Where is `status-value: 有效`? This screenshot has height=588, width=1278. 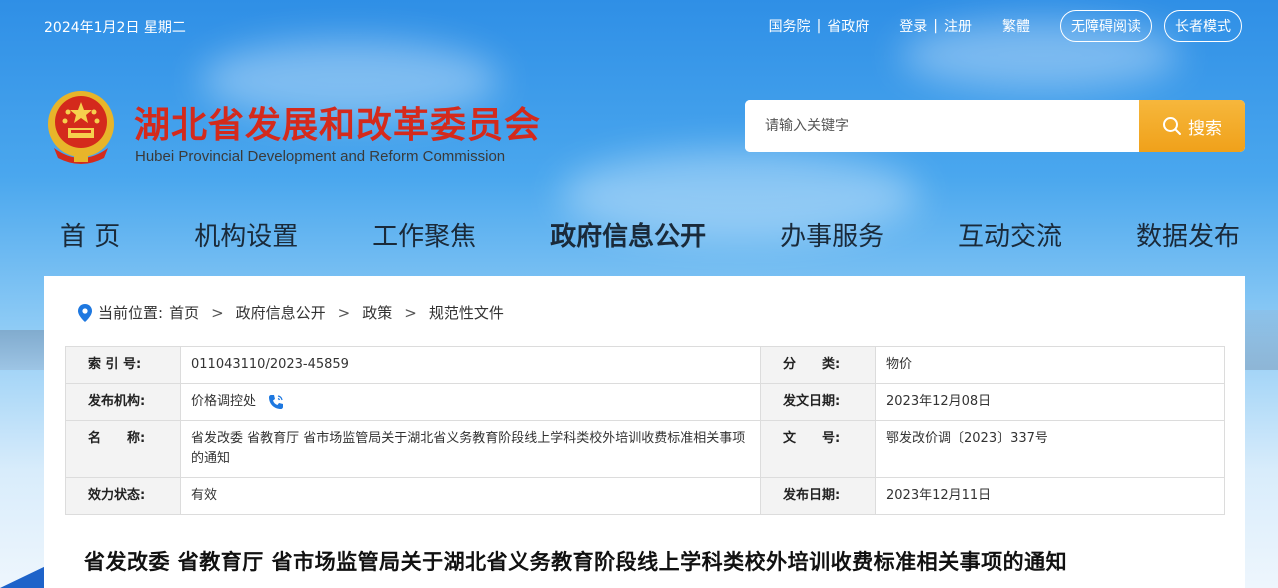 status-value: 有效 is located at coordinates (470, 496).